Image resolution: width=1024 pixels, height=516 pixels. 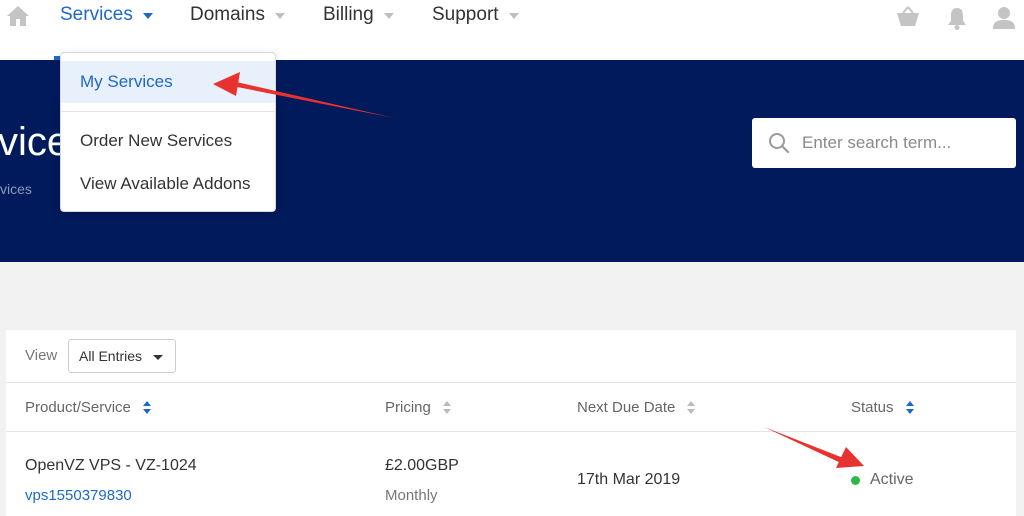 I want to click on next-due-date: 17th Mar 2019, so click(x=629, y=479).